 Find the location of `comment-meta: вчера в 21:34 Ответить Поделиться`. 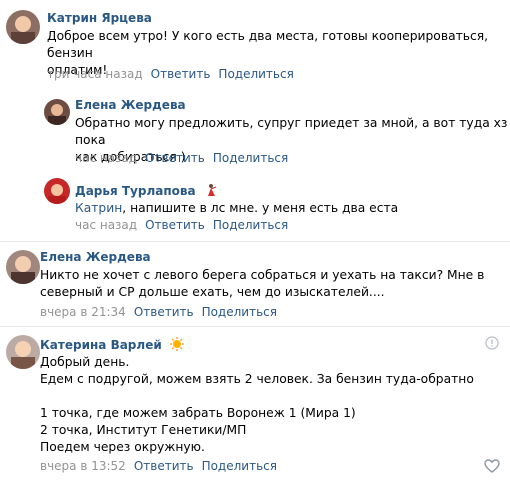

comment-meta: вчера в 21:34 Ответить Поделиться is located at coordinates (158, 312).